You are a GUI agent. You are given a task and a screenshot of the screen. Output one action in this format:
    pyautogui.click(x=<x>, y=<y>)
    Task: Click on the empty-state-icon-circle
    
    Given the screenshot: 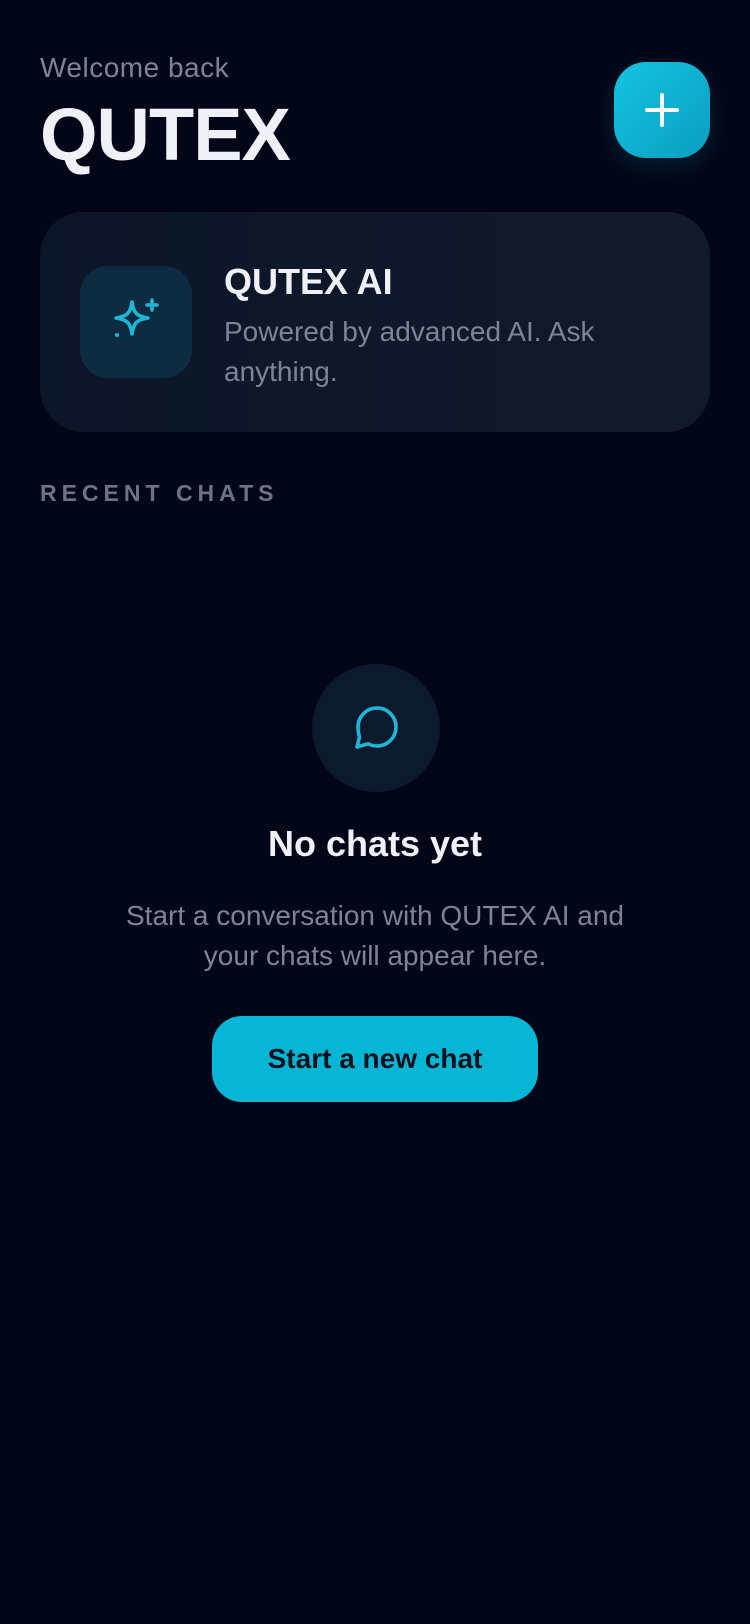 What is the action you would take?
    pyautogui.click(x=376, y=728)
    